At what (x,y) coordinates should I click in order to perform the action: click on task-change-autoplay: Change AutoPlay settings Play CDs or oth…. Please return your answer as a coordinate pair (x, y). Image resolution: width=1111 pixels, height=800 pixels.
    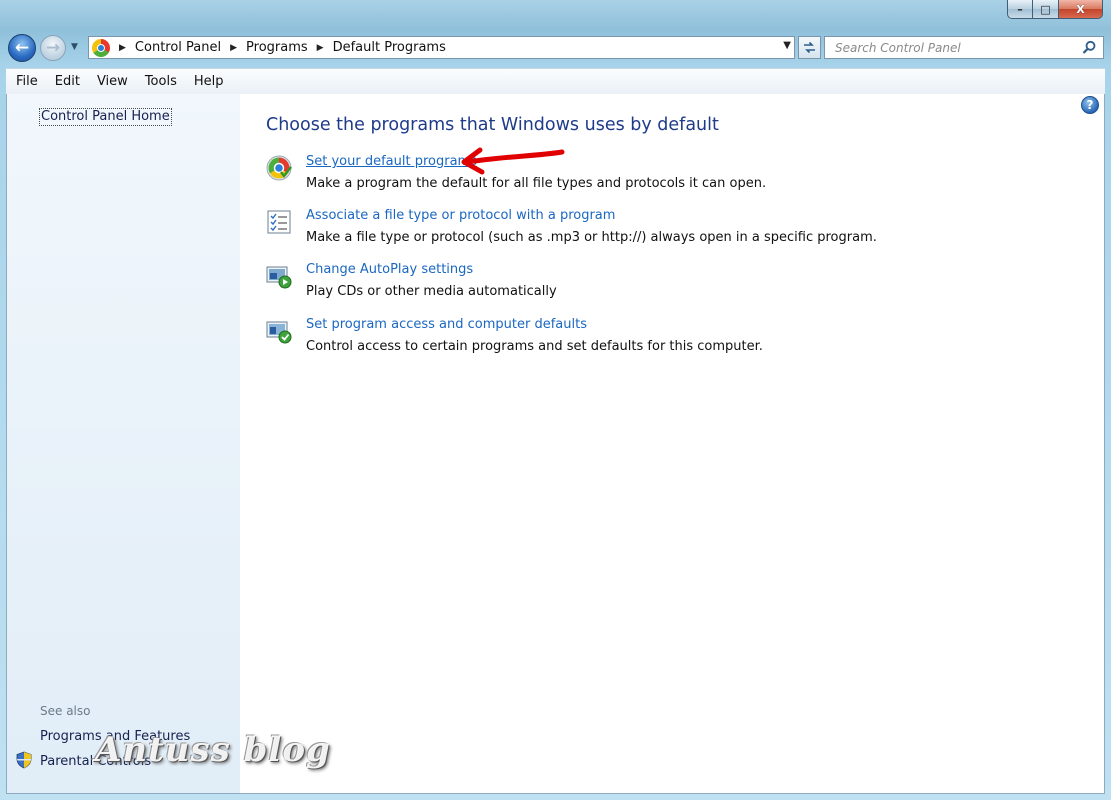
    Looking at the image, I should click on (616, 284).